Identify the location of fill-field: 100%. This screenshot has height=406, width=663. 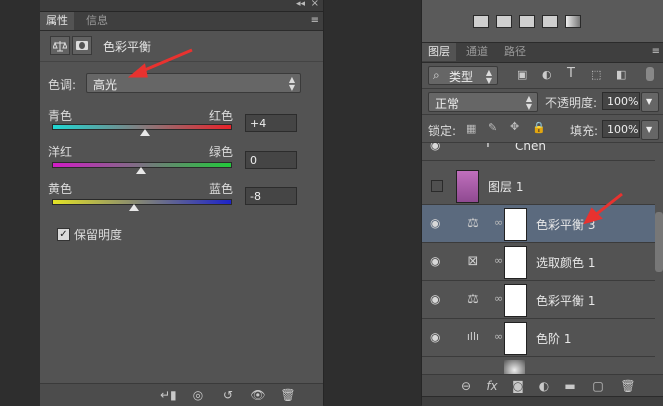
(621, 129).